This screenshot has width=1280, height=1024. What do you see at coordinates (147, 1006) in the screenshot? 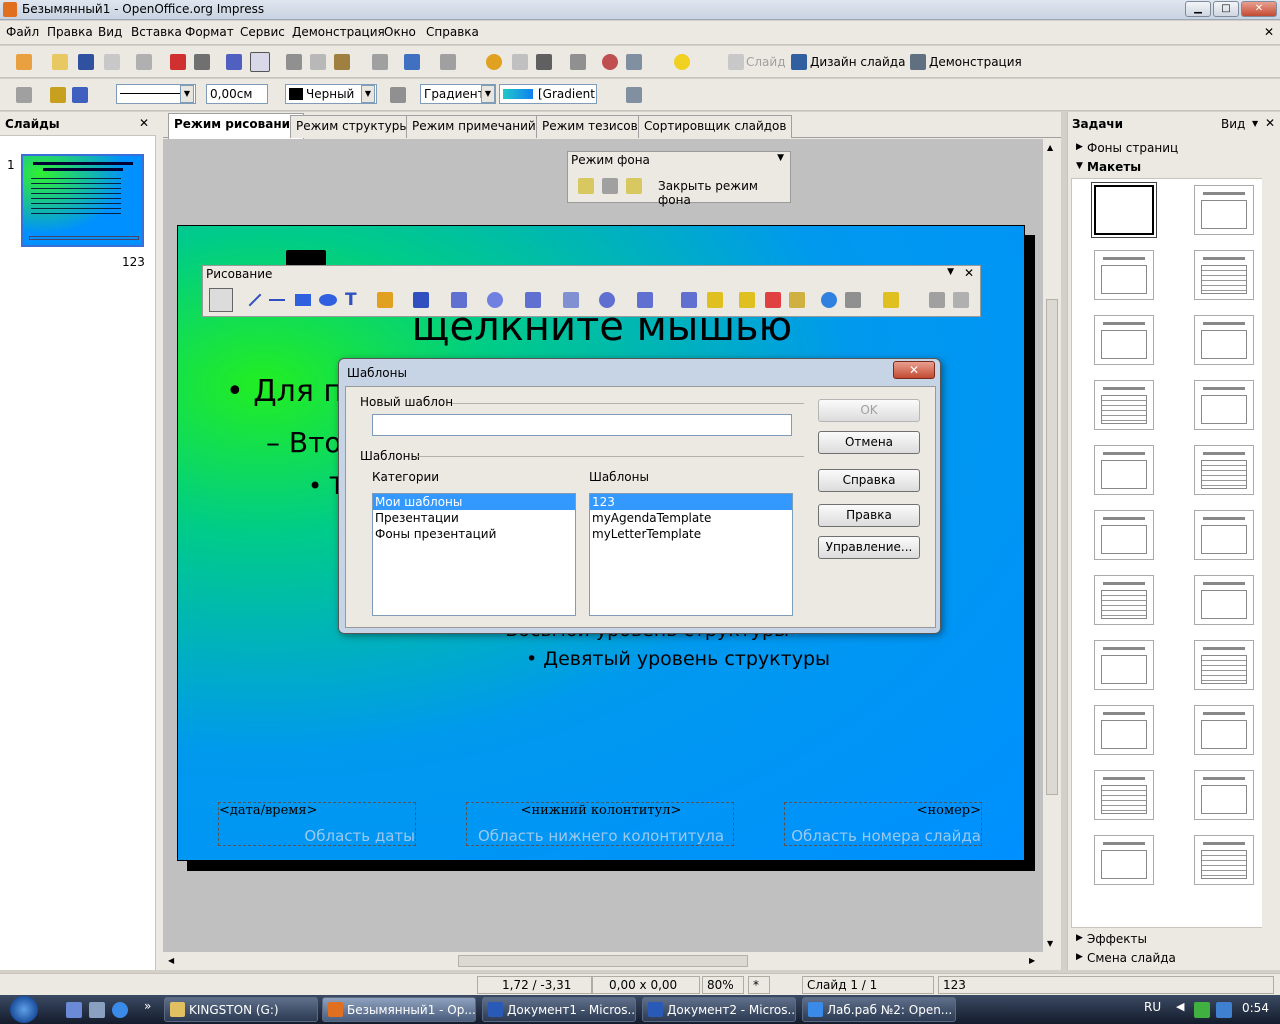
I see `quicklaunch-expand-icon: »` at bounding box center [147, 1006].